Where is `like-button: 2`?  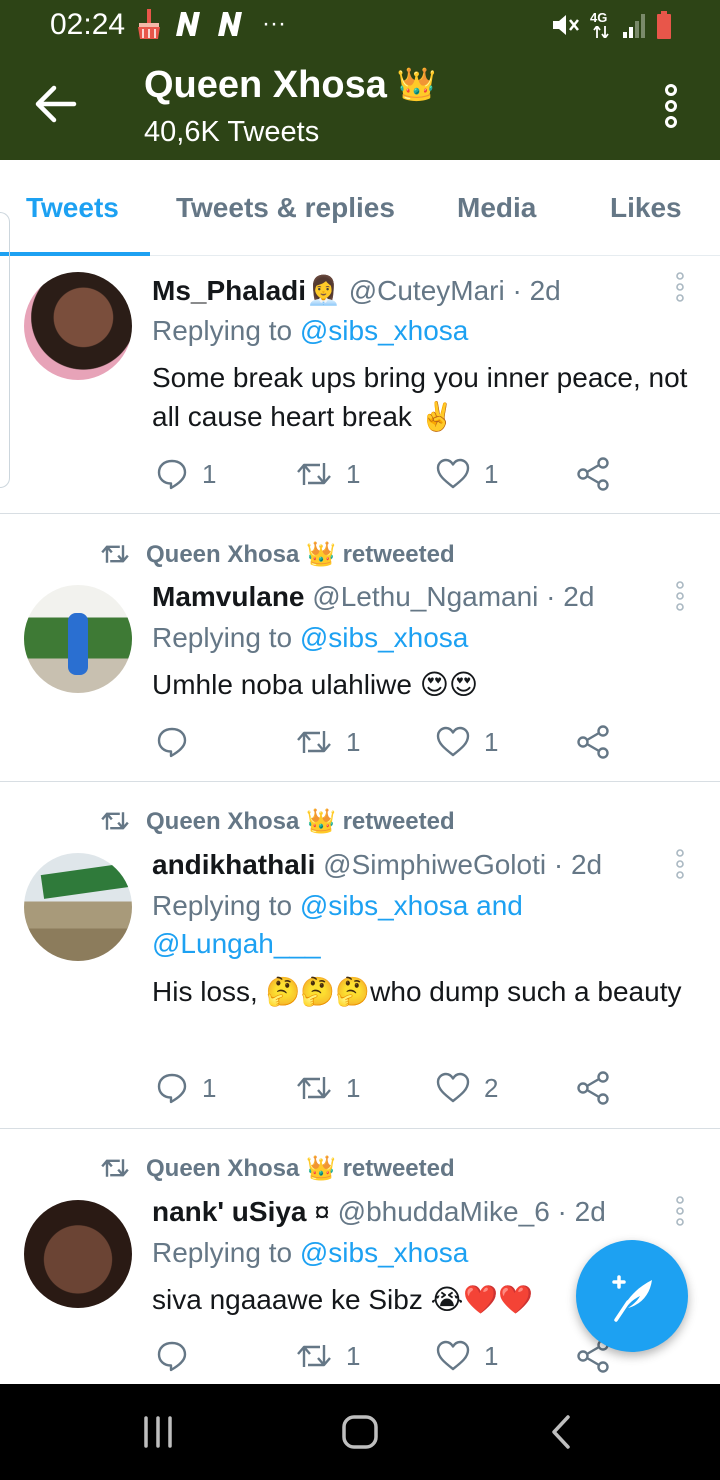 like-button: 2 is located at coordinates (467, 1088).